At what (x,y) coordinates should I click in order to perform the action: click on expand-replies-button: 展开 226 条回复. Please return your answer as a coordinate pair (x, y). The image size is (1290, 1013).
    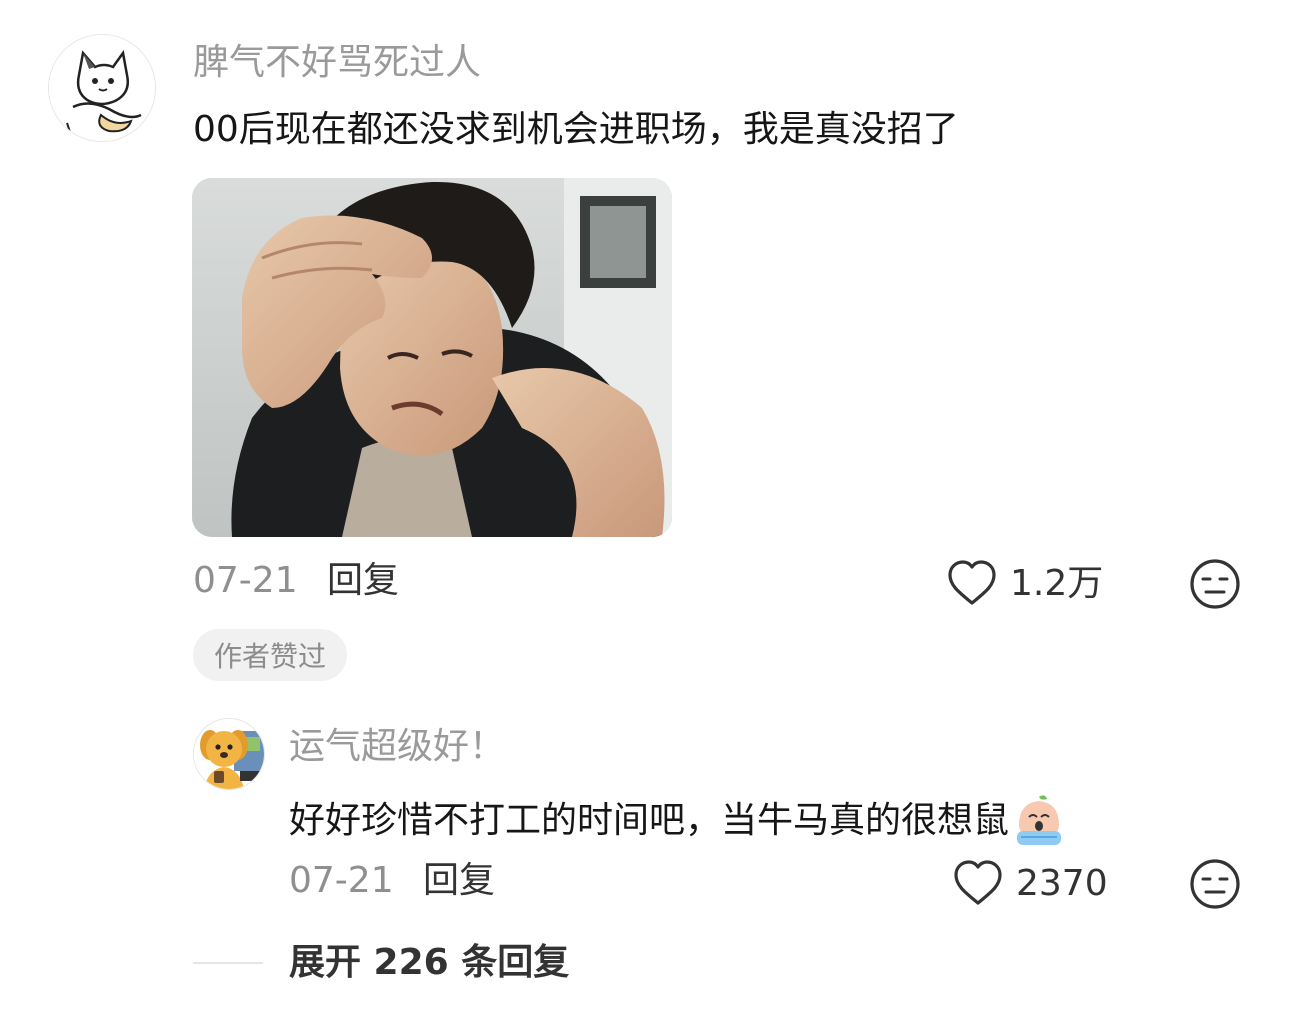
    Looking at the image, I should click on (429, 963).